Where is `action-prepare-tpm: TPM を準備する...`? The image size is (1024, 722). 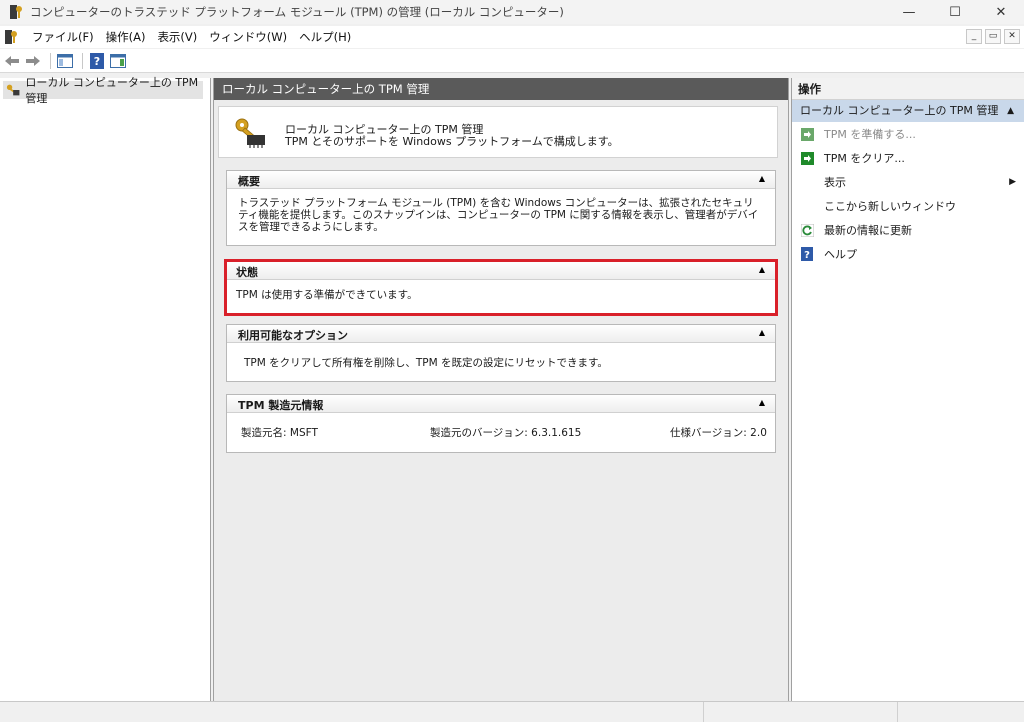 action-prepare-tpm: TPM を準備する... is located at coordinates (908, 134).